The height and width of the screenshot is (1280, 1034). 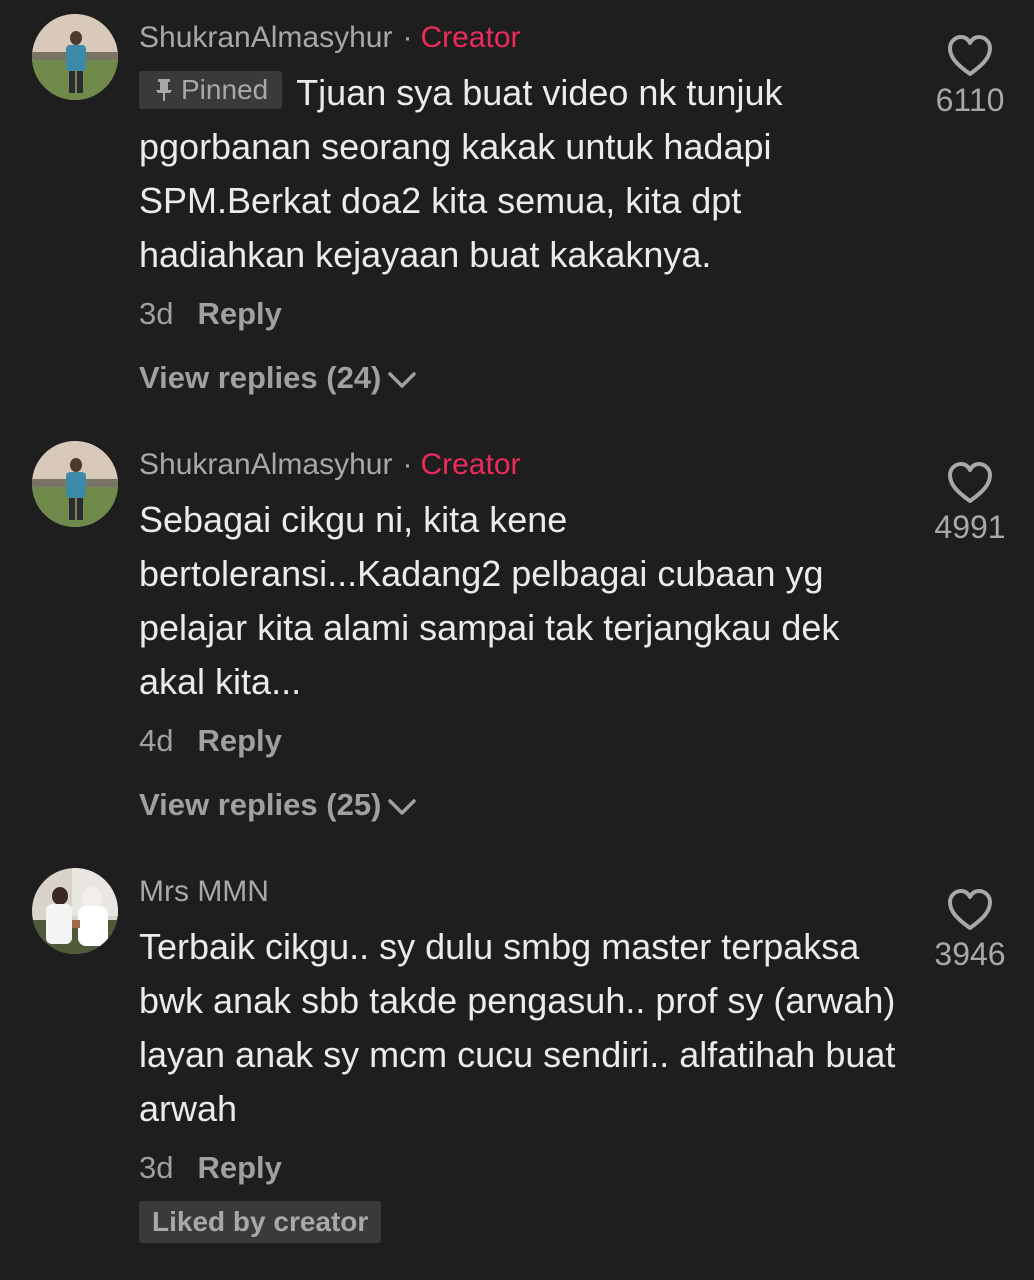 I want to click on comment-header: Mrs MMN, so click(x=204, y=892).